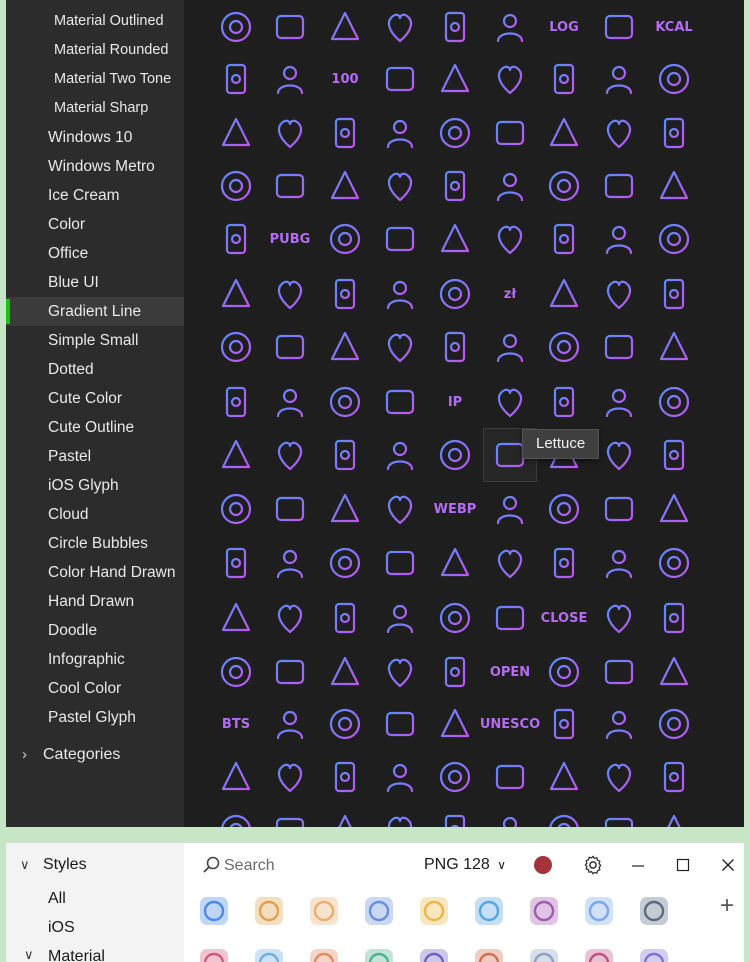 This screenshot has width=750, height=962. I want to click on sidebar-item-doodle: Doodle, so click(95, 630).